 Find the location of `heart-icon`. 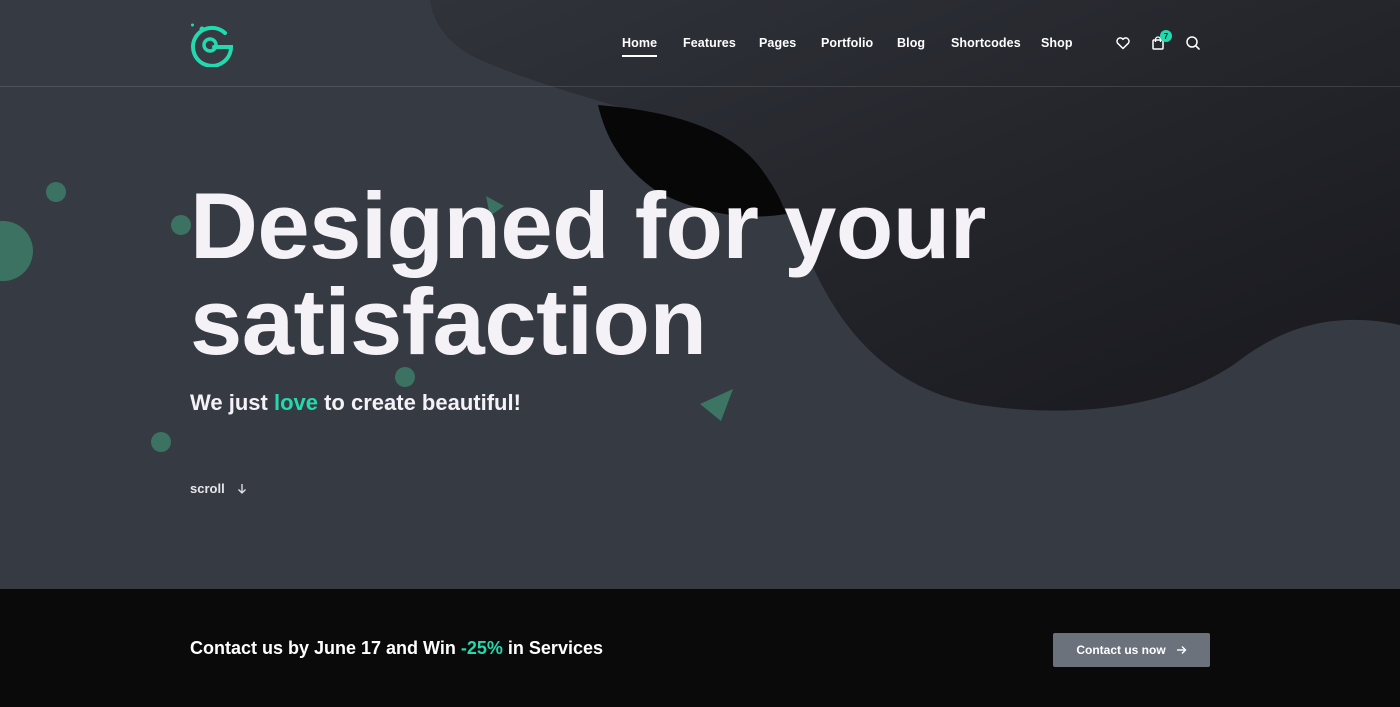

heart-icon is located at coordinates (1123, 43).